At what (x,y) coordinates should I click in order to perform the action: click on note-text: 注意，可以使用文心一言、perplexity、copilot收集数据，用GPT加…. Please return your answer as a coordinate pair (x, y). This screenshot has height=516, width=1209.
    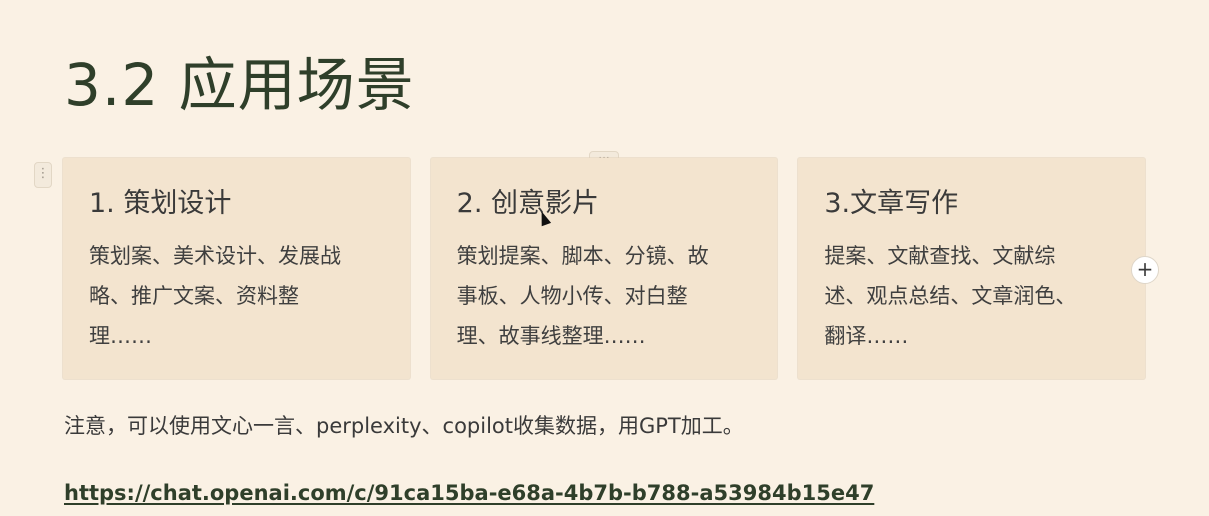
    Looking at the image, I should click on (404, 426).